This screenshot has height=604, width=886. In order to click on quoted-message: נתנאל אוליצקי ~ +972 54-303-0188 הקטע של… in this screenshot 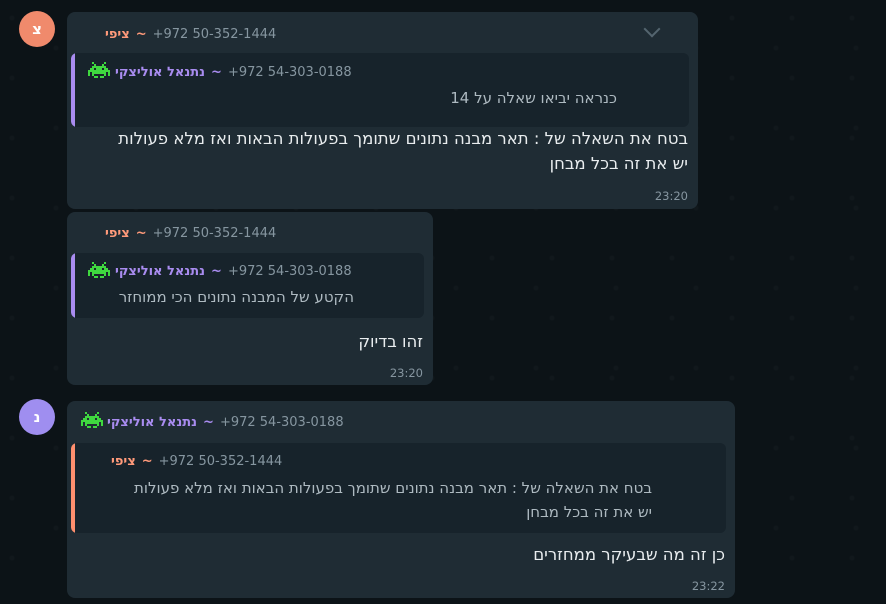, I will do `click(247, 285)`.